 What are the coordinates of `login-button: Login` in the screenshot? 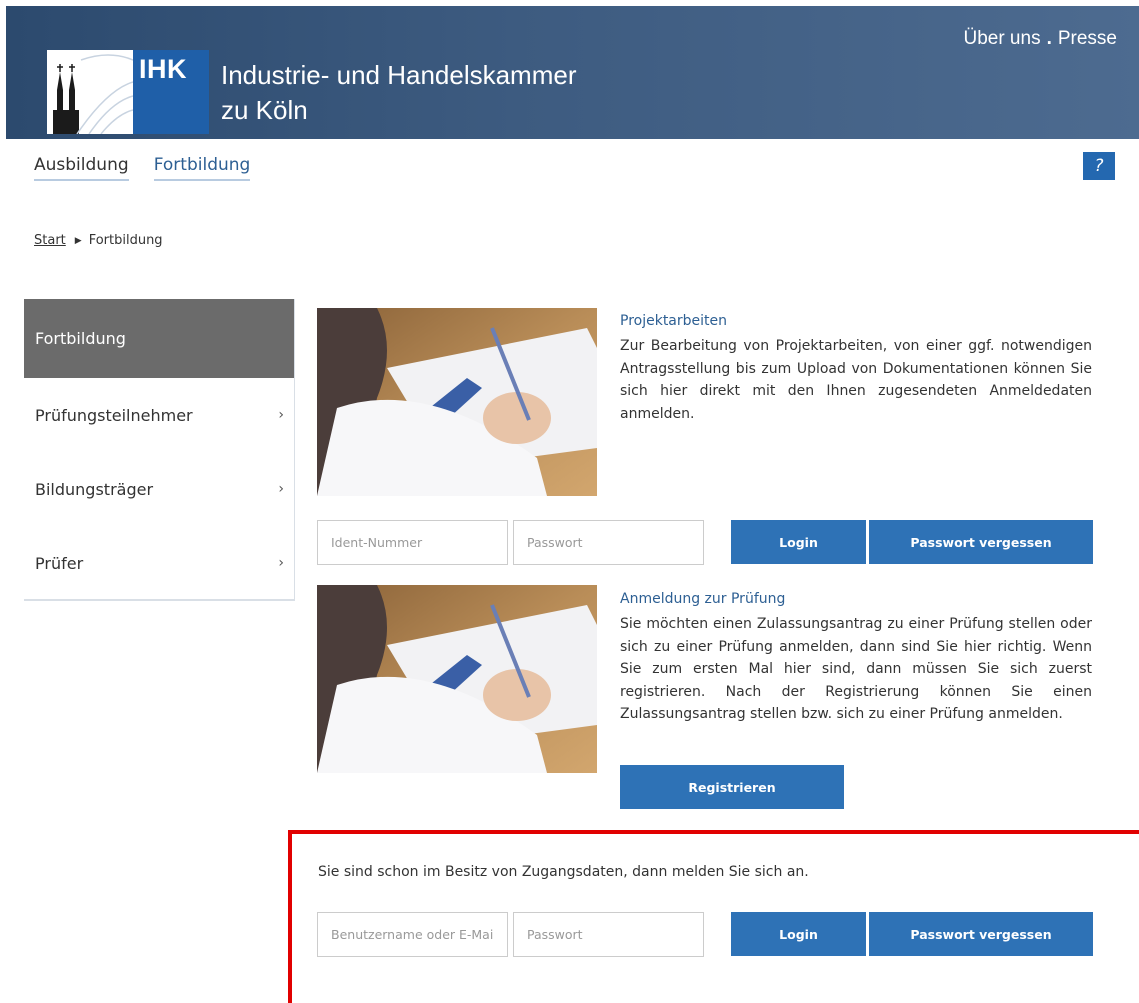 It's located at (798, 542).